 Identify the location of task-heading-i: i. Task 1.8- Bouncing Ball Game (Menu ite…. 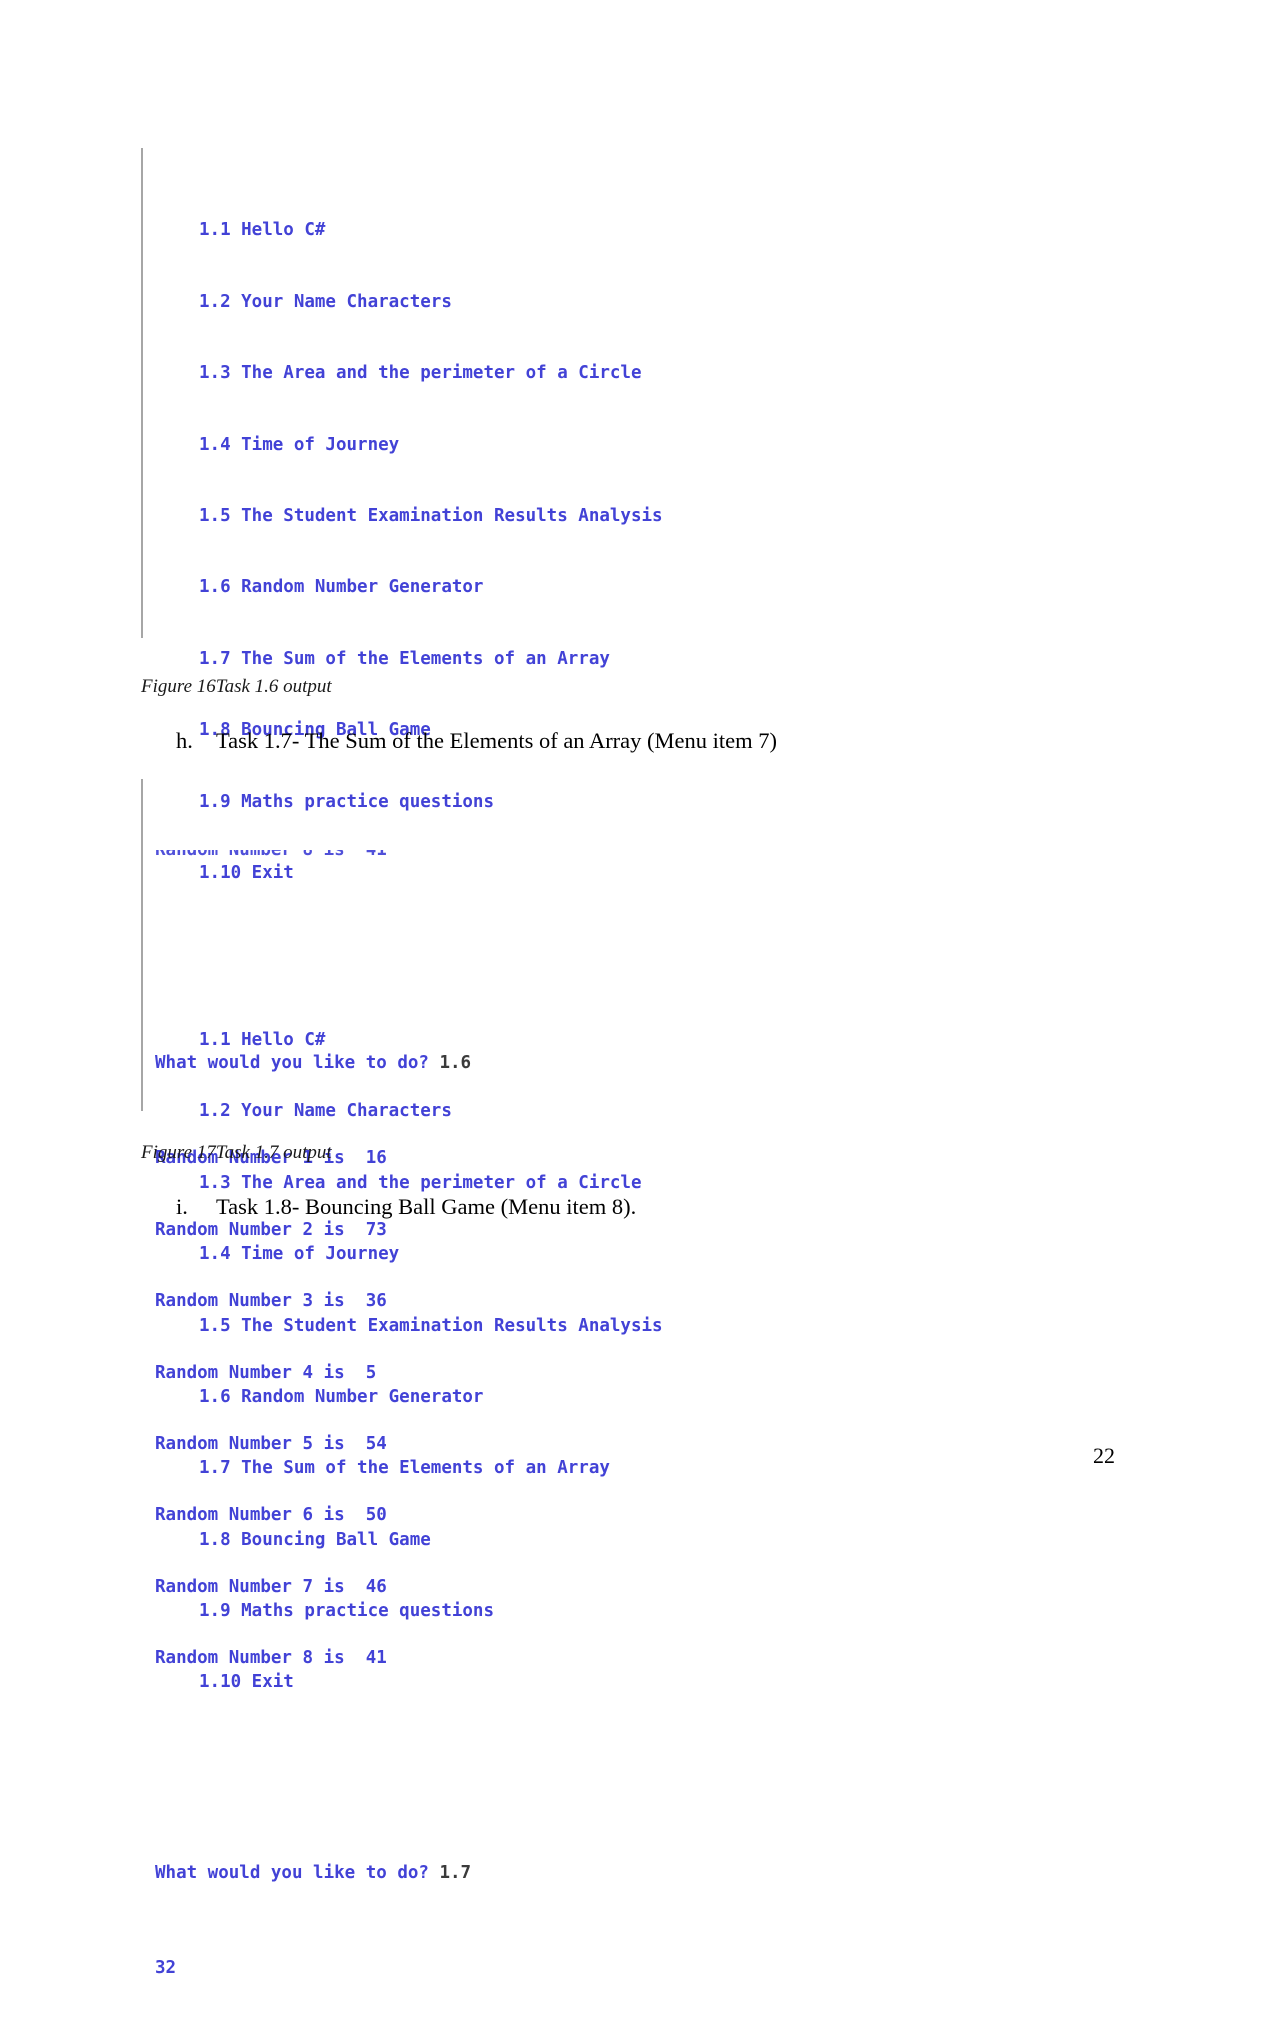
(406, 1207).